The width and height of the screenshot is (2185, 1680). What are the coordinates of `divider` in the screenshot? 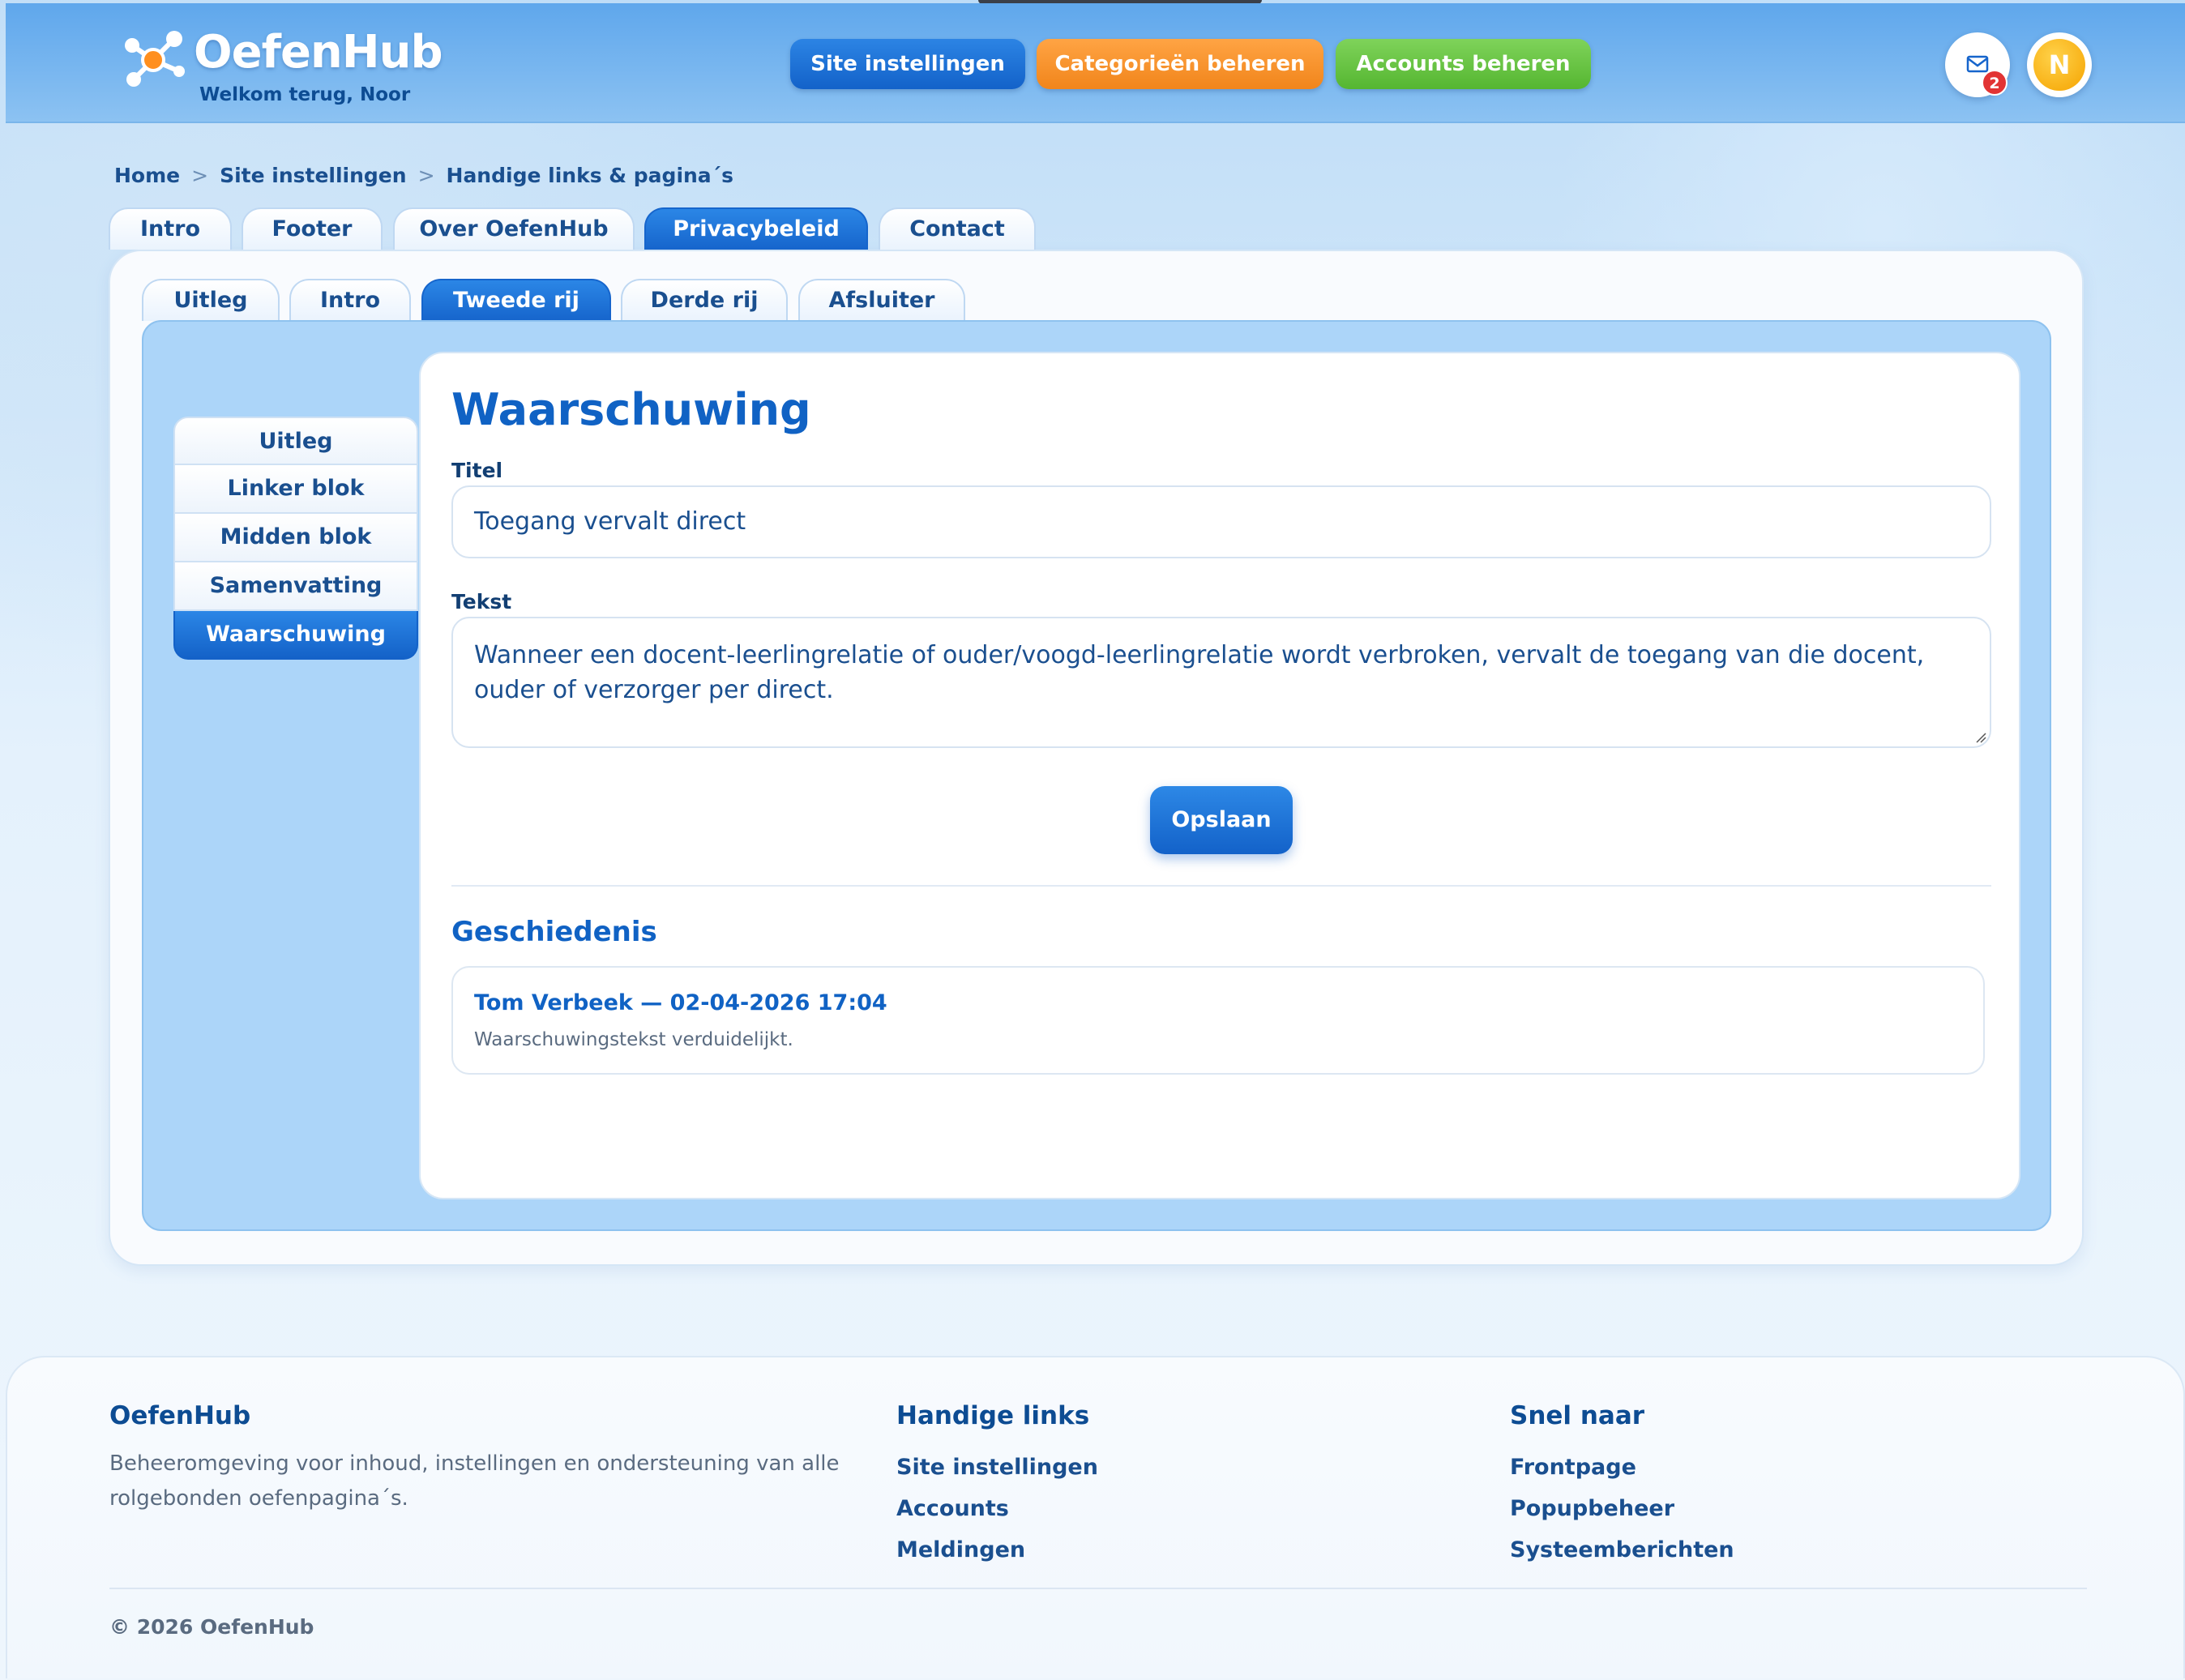 It's located at (1221, 886).